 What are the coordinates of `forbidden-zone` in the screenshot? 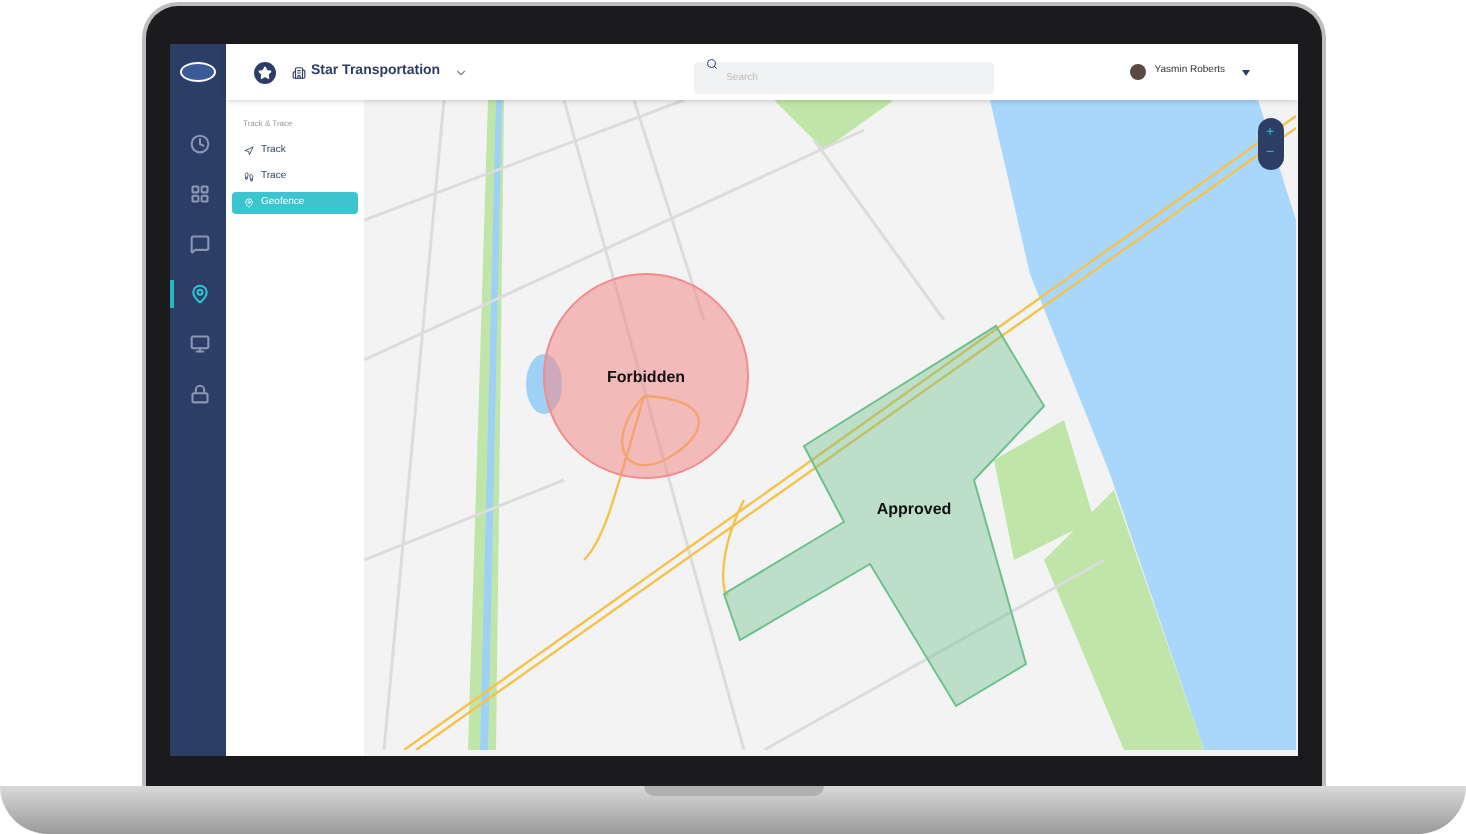 It's located at (645, 376).